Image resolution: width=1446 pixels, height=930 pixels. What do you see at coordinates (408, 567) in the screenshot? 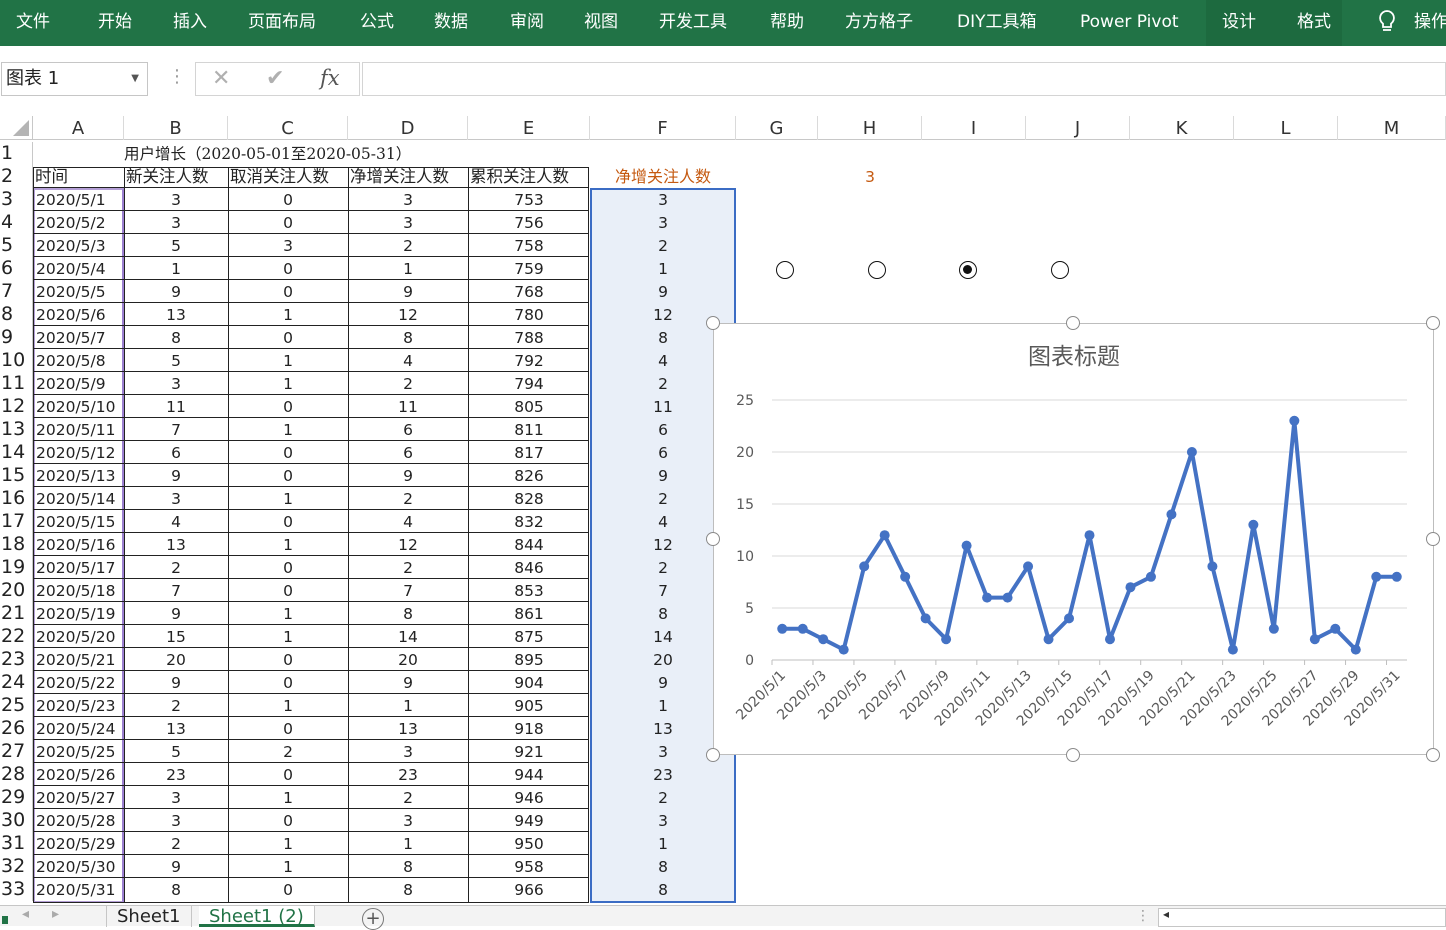
I see `cell-D19: 2` at bounding box center [408, 567].